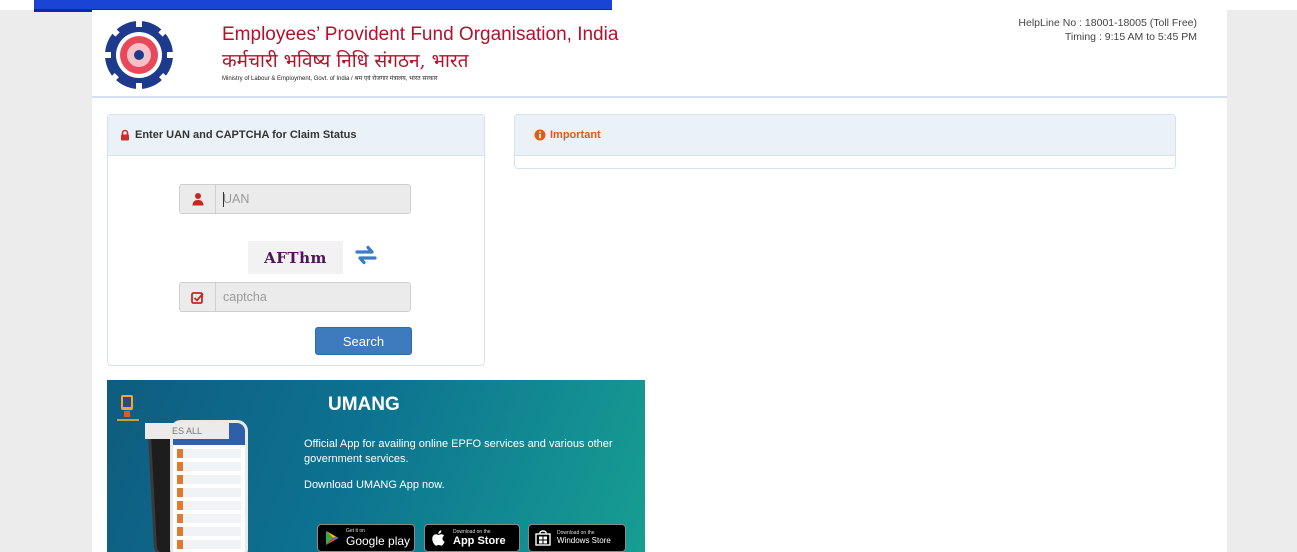 The width and height of the screenshot is (1297, 552). I want to click on umang-title: UMANG, so click(364, 404).